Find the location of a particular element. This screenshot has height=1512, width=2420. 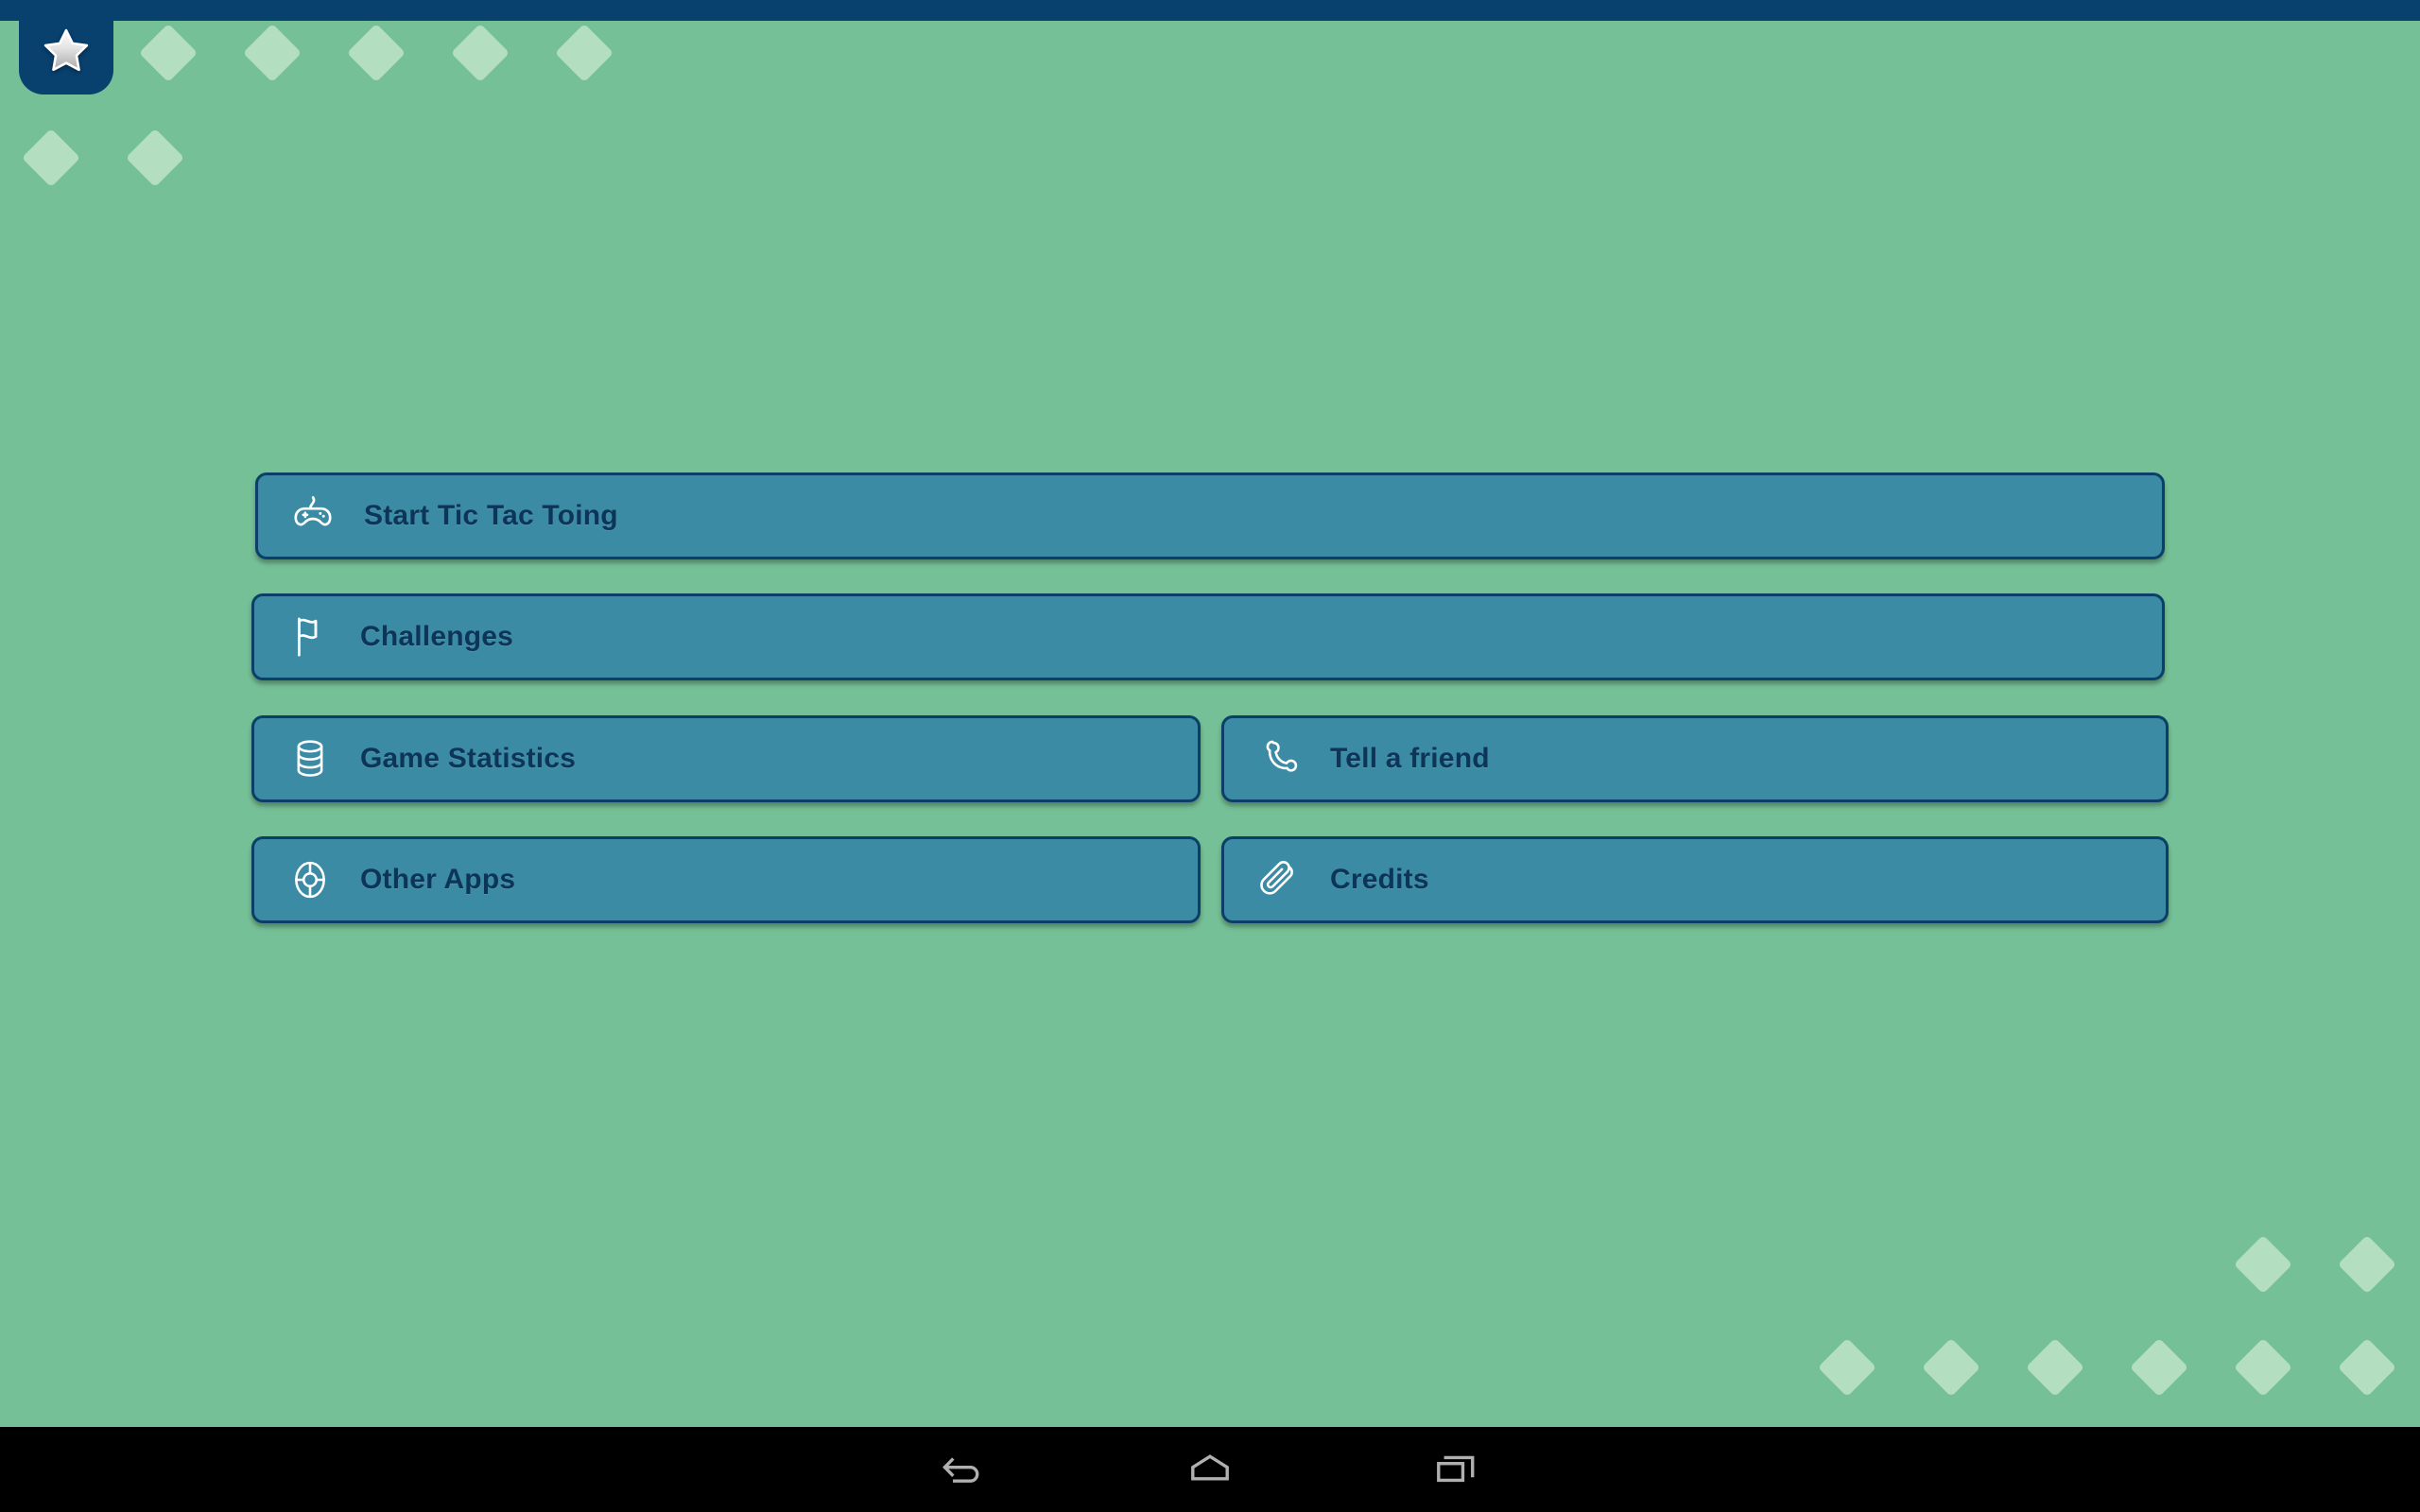

nav-recent-apps-button is located at coordinates (1455, 1469).